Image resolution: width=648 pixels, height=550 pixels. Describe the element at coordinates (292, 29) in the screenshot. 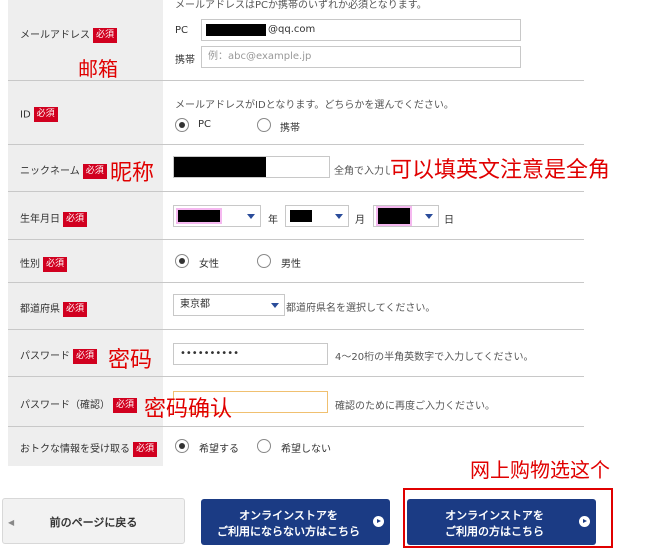

I see `pc-email-value: @qq.com` at that location.